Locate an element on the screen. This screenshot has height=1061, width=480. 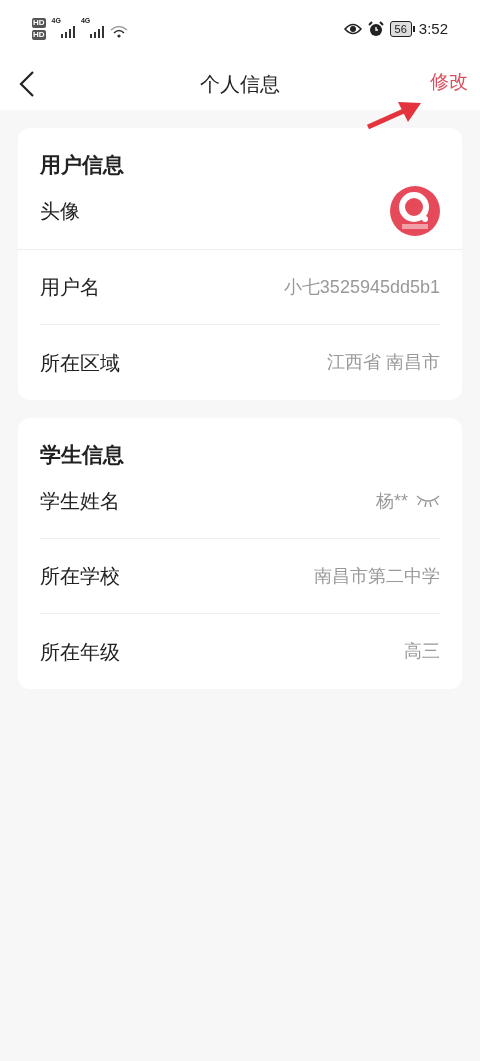
row-label: 头像 is located at coordinates (60, 211).